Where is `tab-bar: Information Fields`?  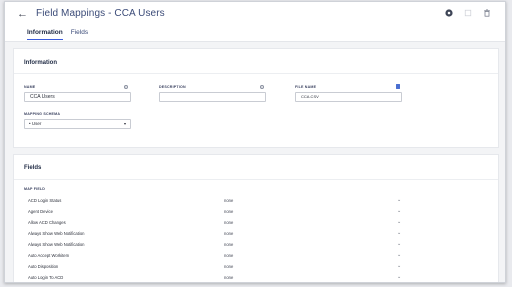 tab-bar: Information Fields is located at coordinates (57, 34).